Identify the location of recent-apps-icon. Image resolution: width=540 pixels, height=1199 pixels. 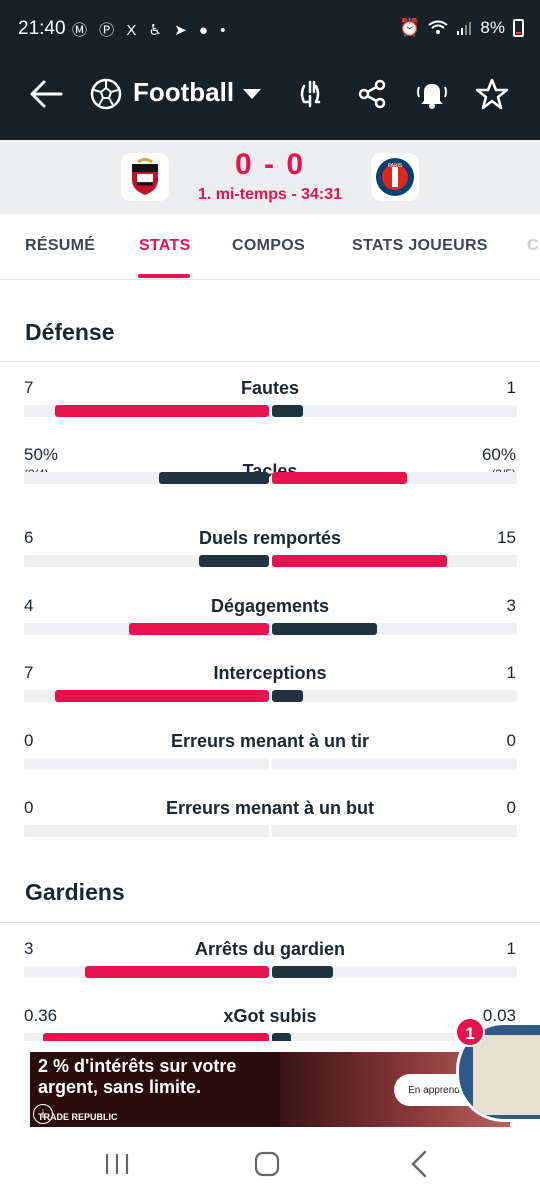
(117, 1164).